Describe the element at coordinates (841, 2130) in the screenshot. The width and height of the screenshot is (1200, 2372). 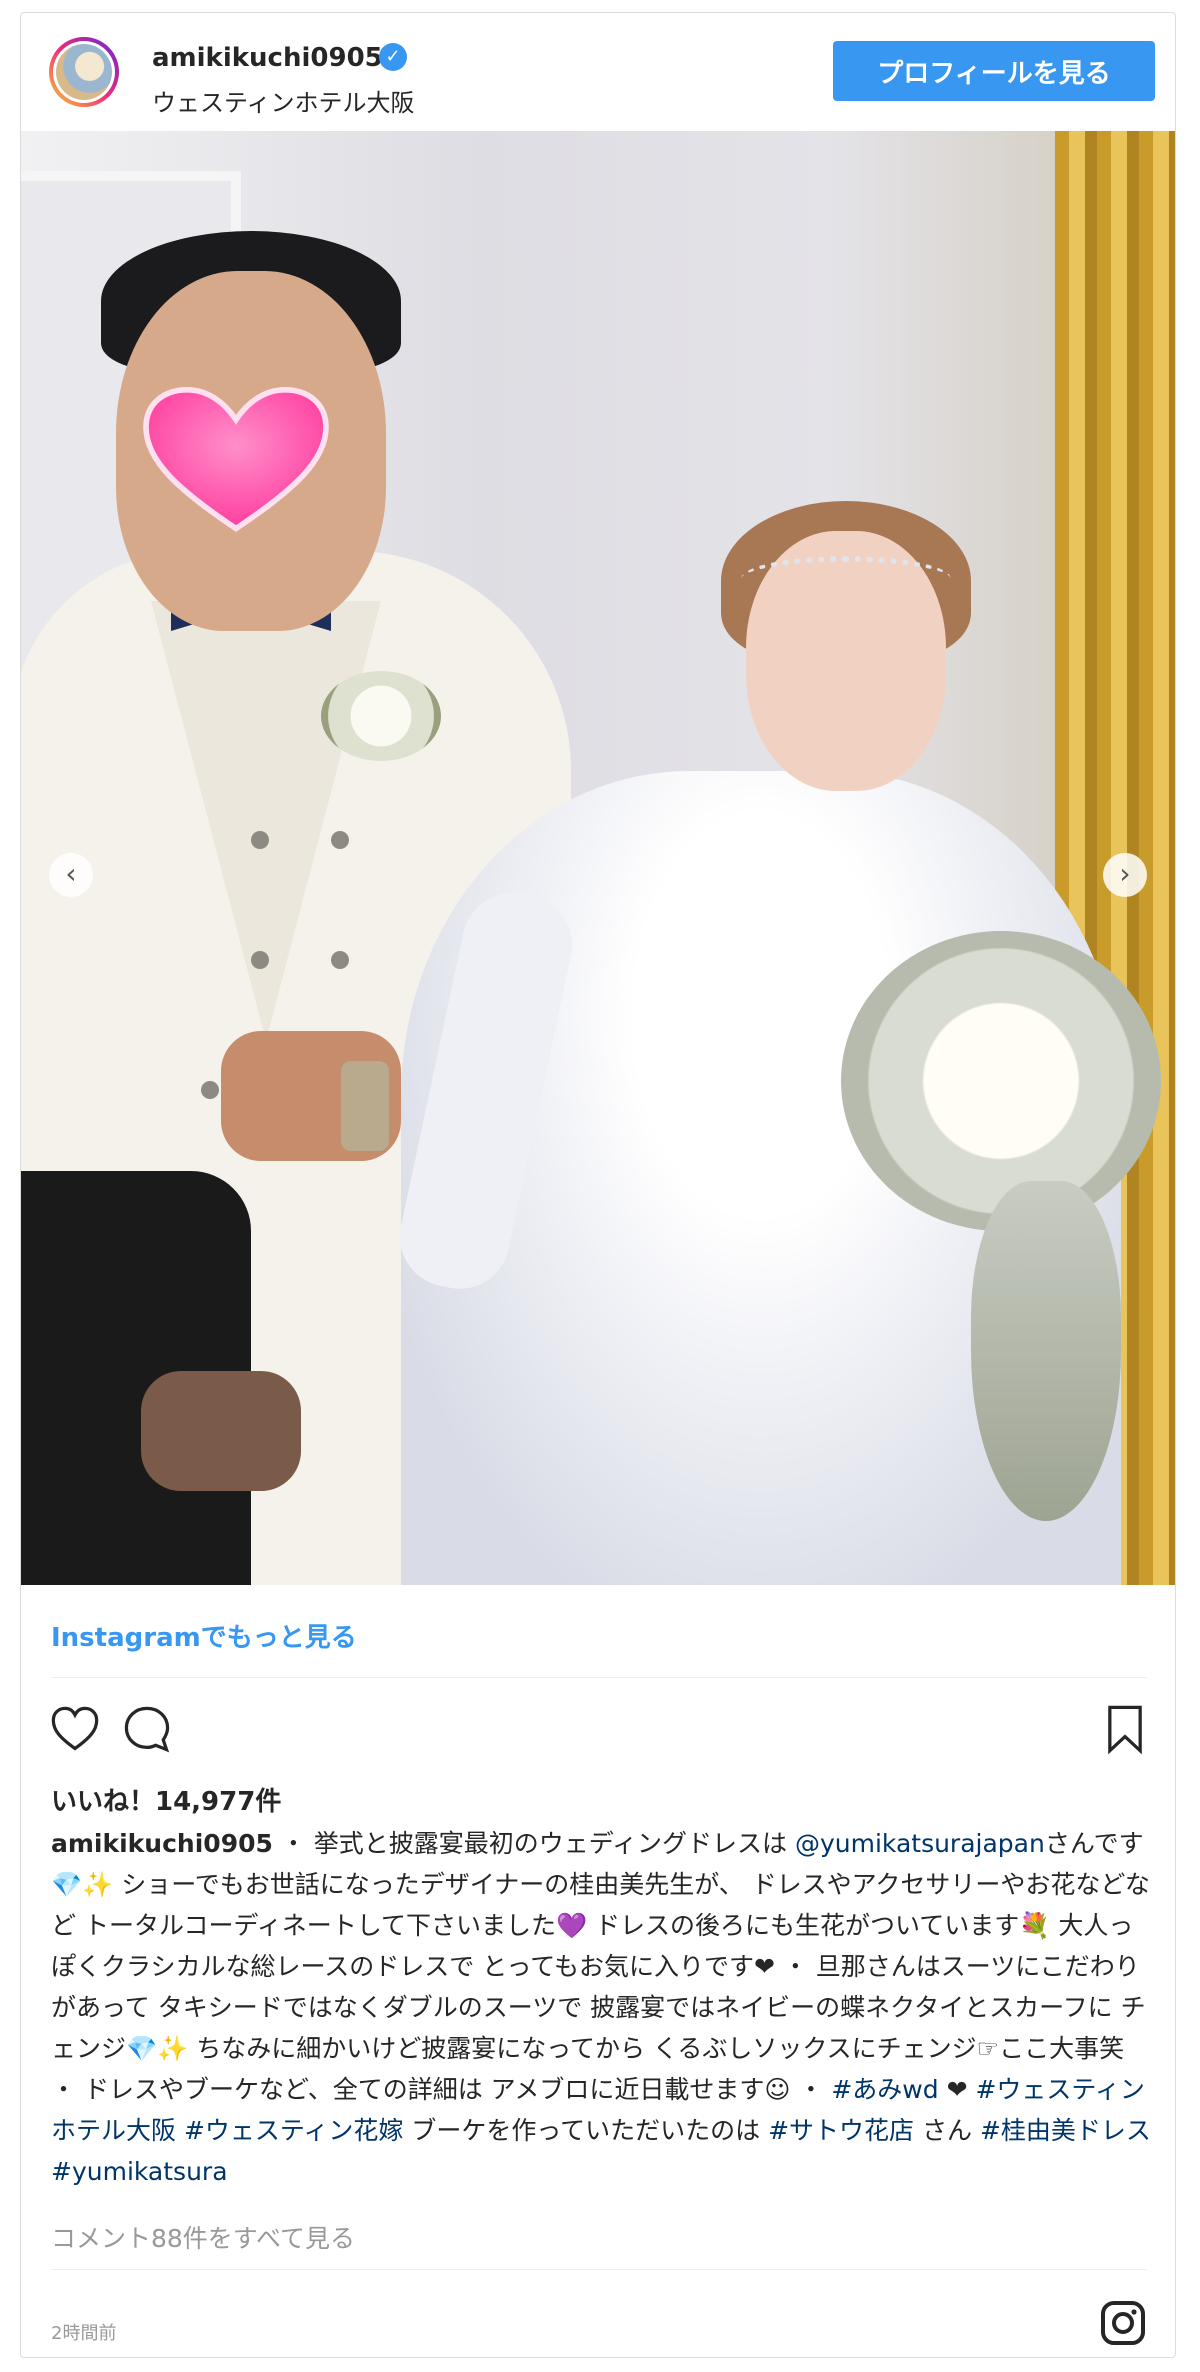
I see `hashtag-link: #サトウ花店` at that location.